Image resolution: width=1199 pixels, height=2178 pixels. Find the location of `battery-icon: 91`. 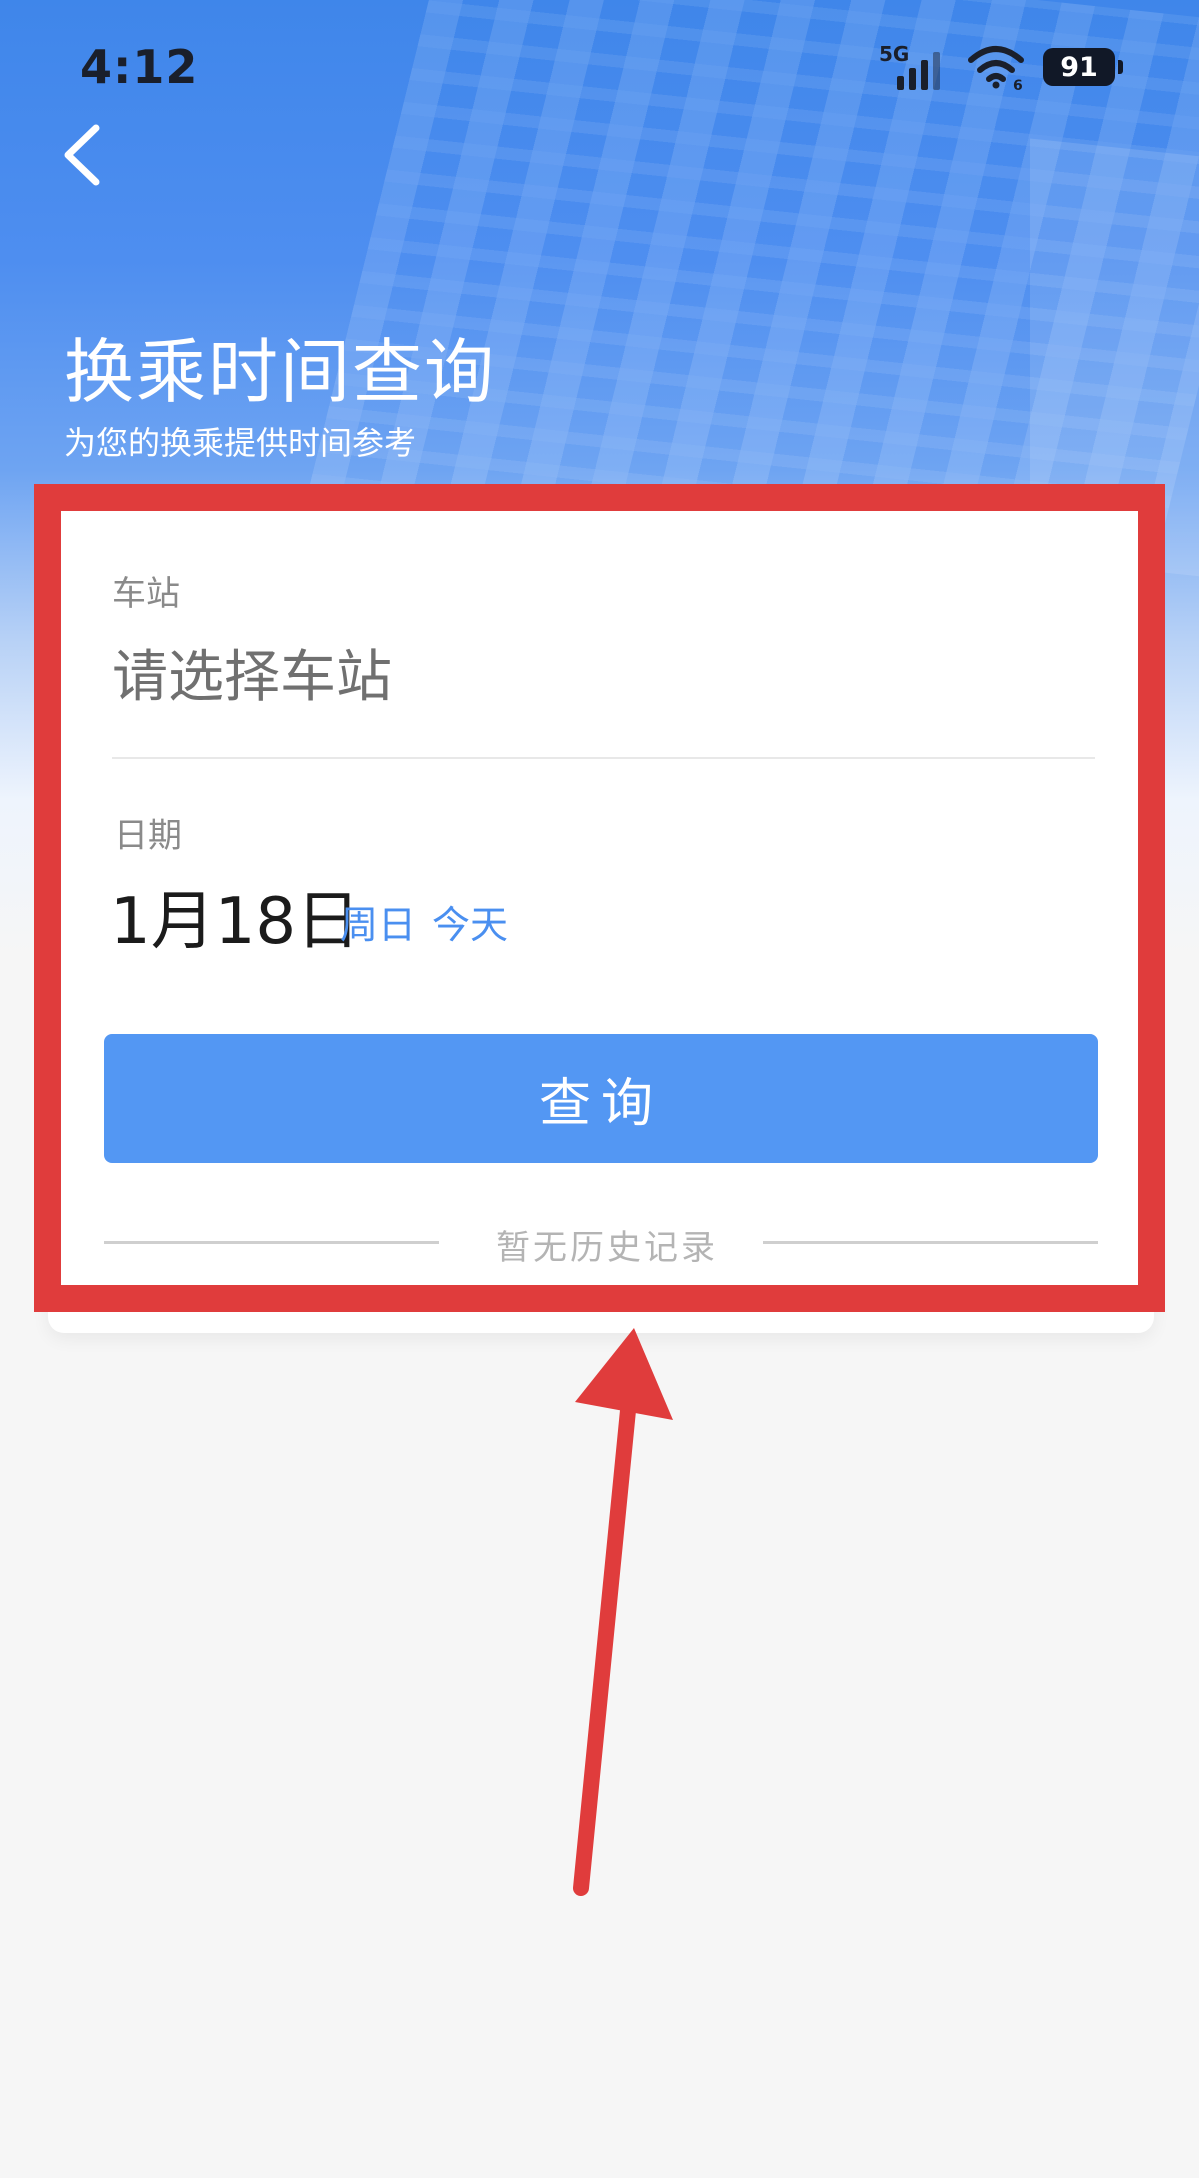

battery-icon: 91 is located at coordinates (1083, 67).